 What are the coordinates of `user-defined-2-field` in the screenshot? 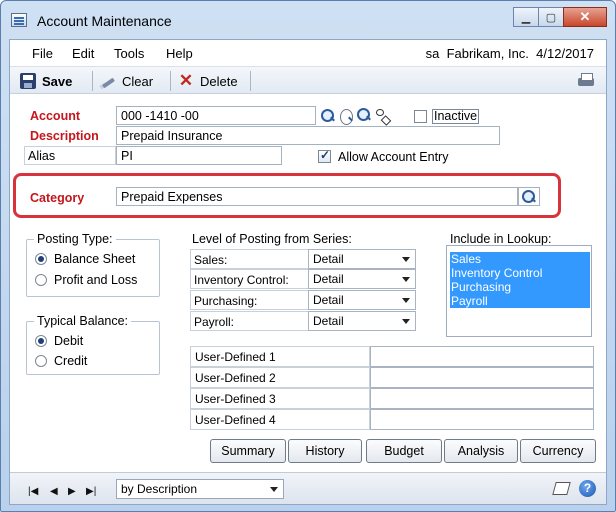 It's located at (482, 377).